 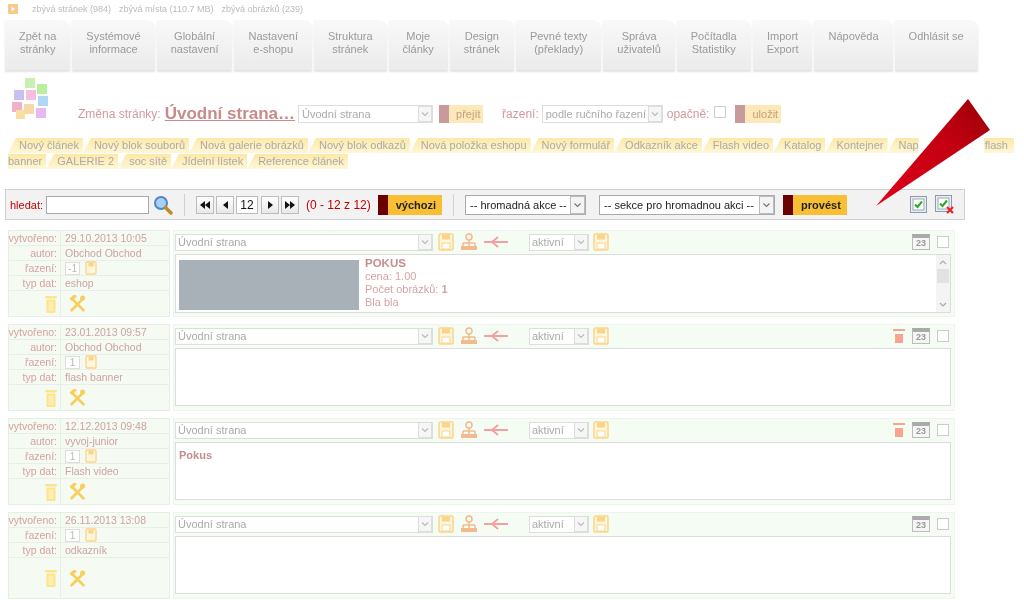 What do you see at coordinates (526, 204) in the screenshot?
I see `bulk-action-select: -- hromadná akce --` at bounding box center [526, 204].